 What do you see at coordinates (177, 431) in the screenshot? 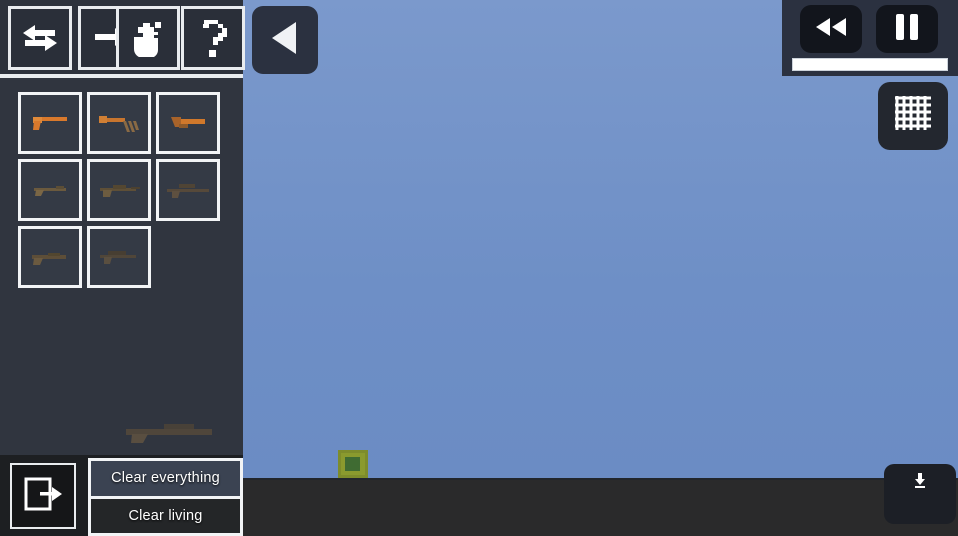
I see `dropped-weapon-sprite` at bounding box center [177, 431].